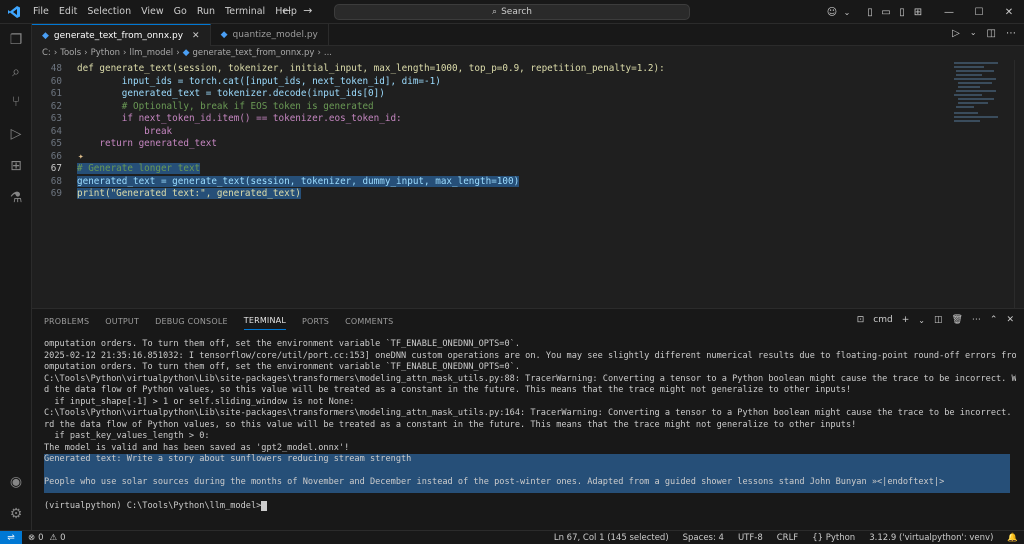 The image size is (1024, 544). What do you see at coordinates (870, 12) in the screenshot?
I see `toggle-primary-sidebar-icon: ▯` at bounding box center [870, 12].